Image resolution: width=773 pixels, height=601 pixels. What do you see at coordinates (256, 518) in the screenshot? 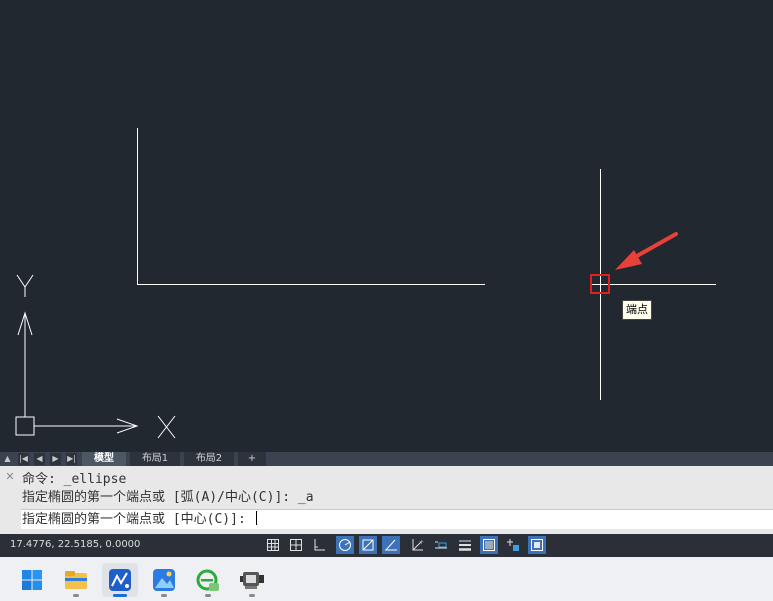
I see `text-caret` at bounding box center [256, 518].